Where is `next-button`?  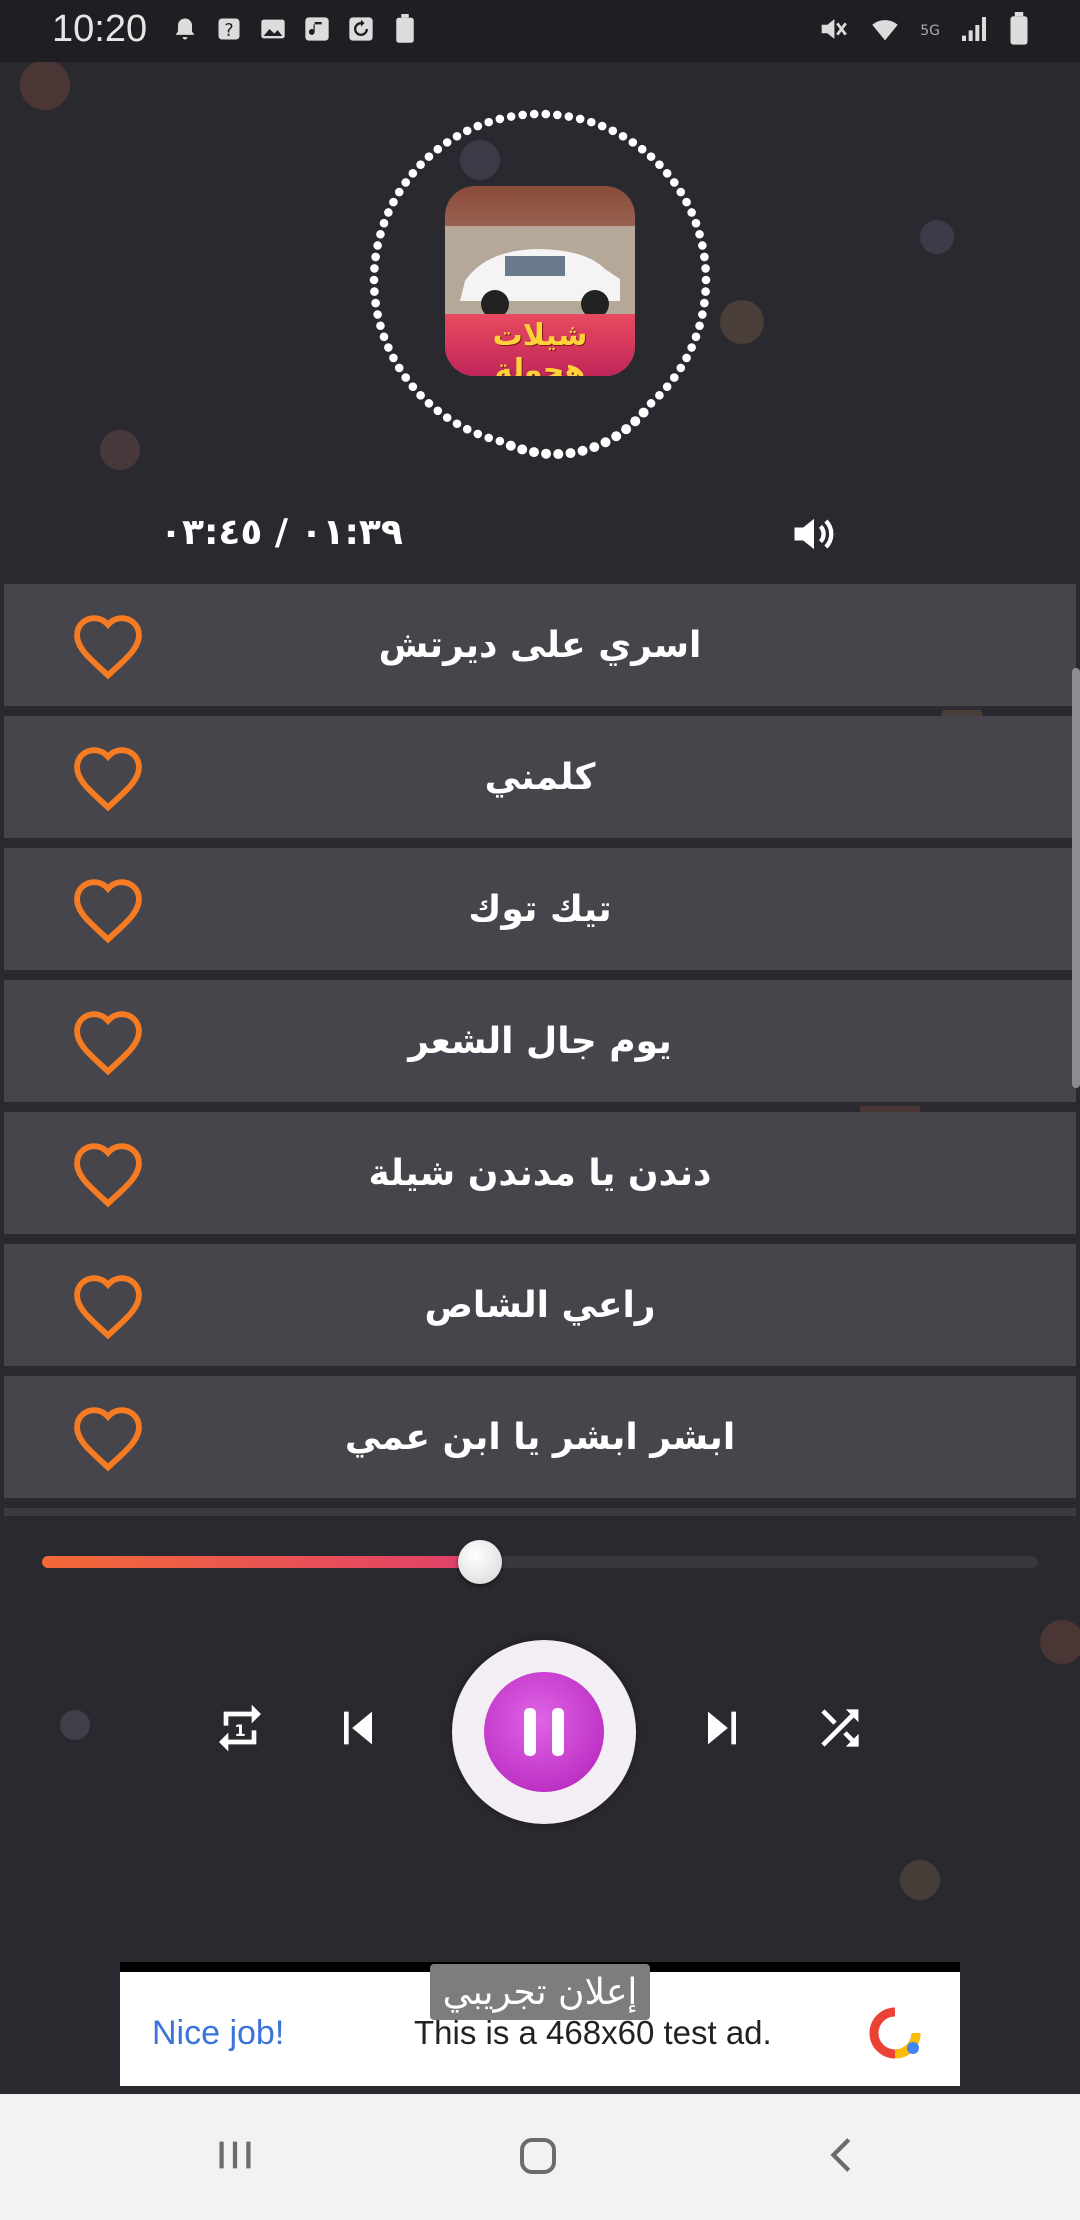
next-button is located at coordinates (722, 1730).